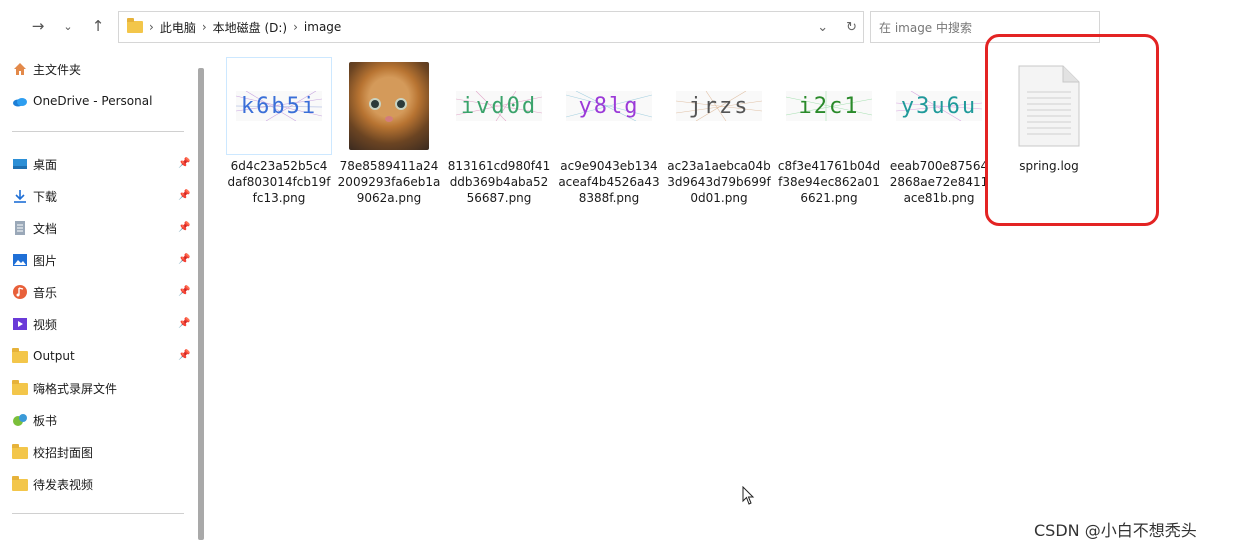  What do you see at coordinates (822, 27) in the screenshot?
I see `address-history-dropdown: ⌄` at bounding box center [822, 27].